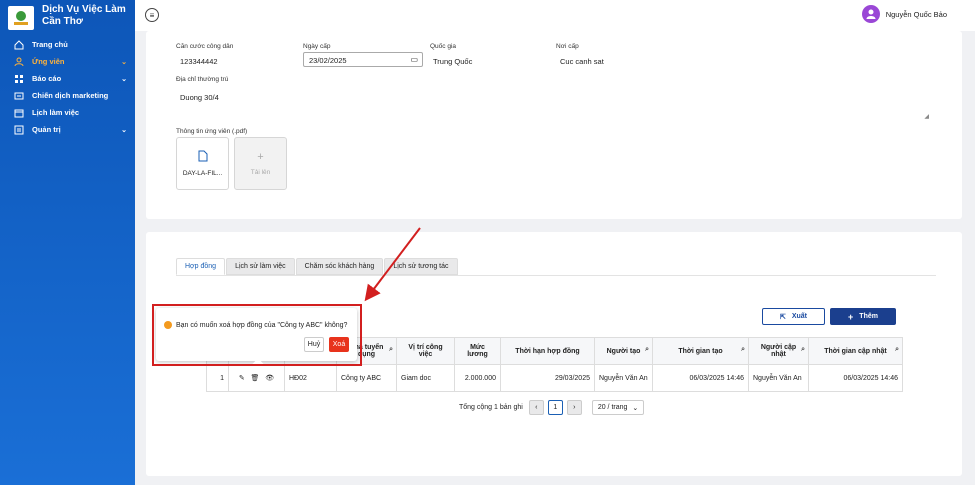 The height and width of the screenshot is (485, 975). What do you see at coordinates (260, 163) in the screenshot?
I see `upload-tile: + Tải lên` at bounding box center [260, 163].